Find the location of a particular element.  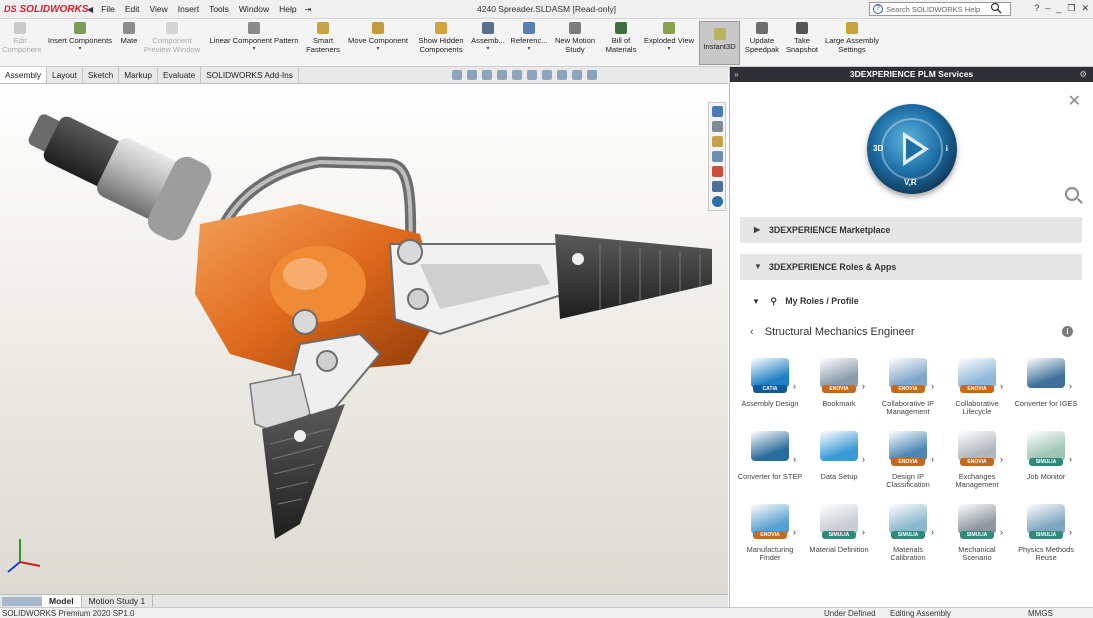

display-style-icon is located at coordinates (532, 75).